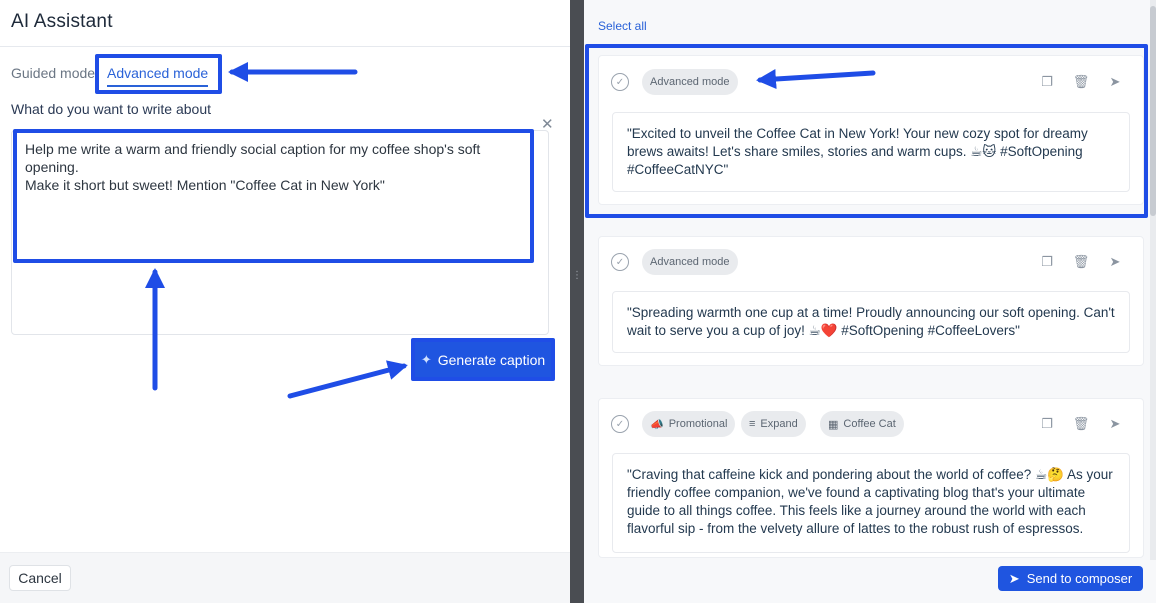 Image resolution: width=1156 pixels, height=603 pixels. What do you see at coordinates (577, 301) in the screenshot?
I see `panel-divider` at bounding box center [577, 301].